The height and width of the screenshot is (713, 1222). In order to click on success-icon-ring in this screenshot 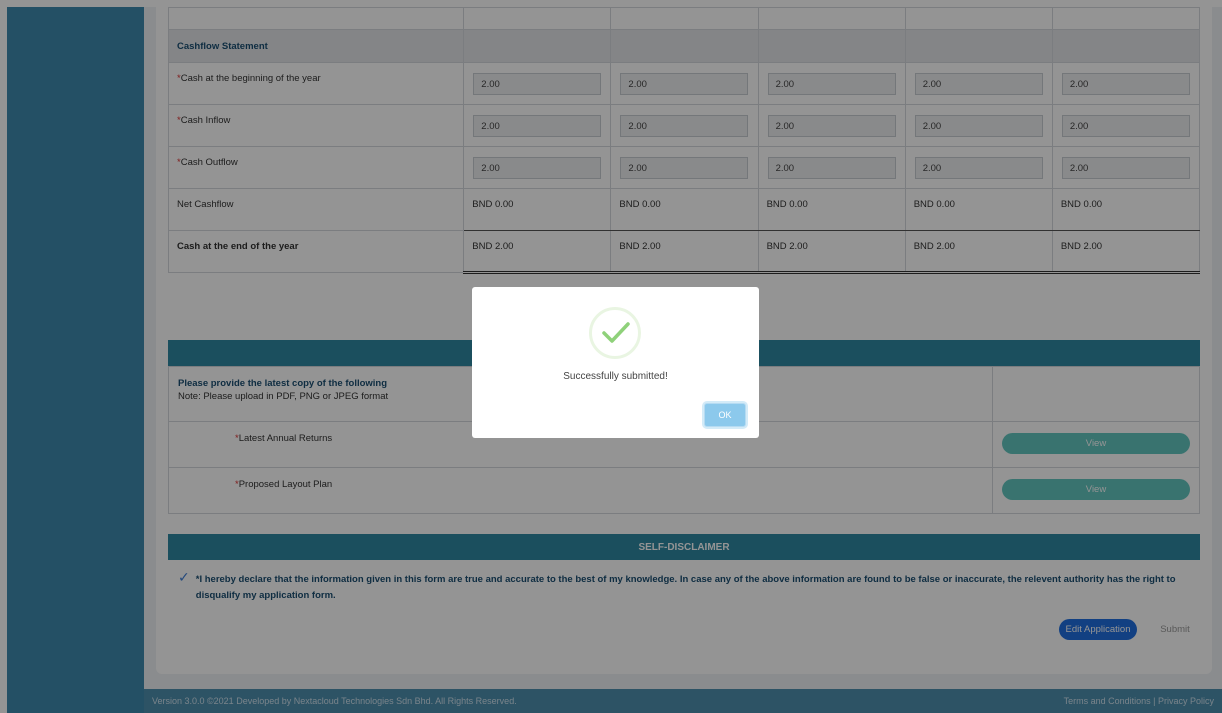, I will do `click(615, 333)`.